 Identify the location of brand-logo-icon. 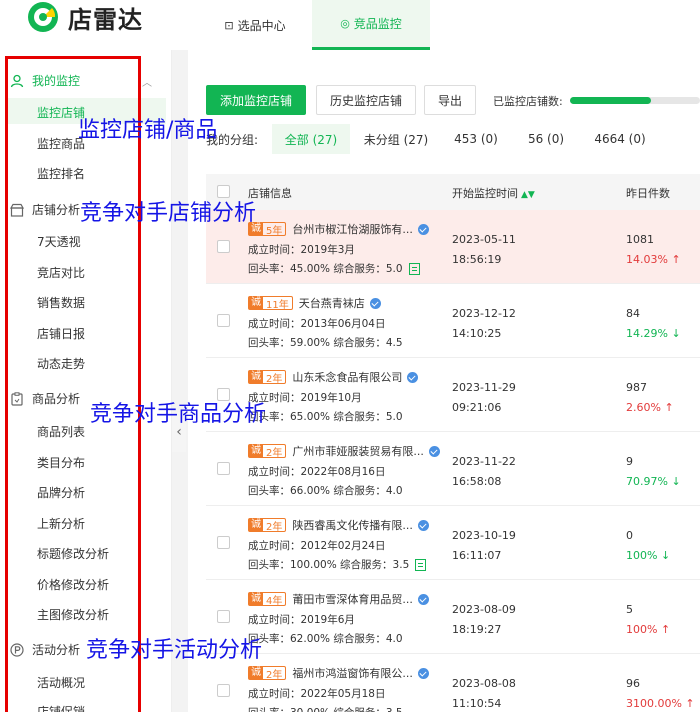
(43, 17).